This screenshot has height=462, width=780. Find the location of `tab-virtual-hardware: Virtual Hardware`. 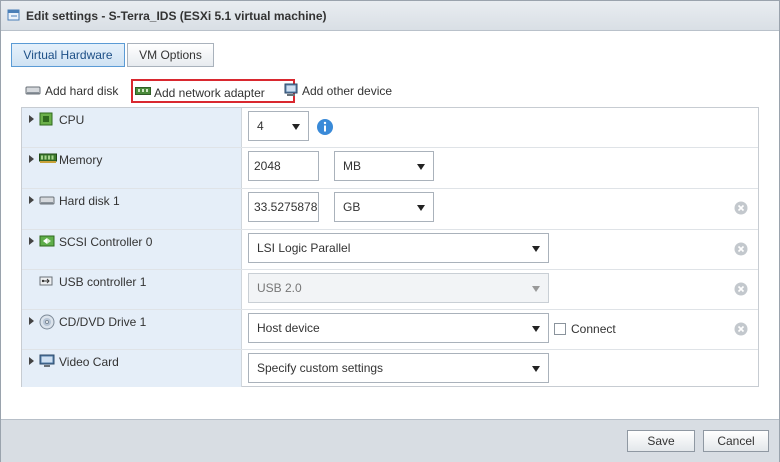

tab-virtual-hardware: Virtual Hardware is located at coordinates (68, 55).